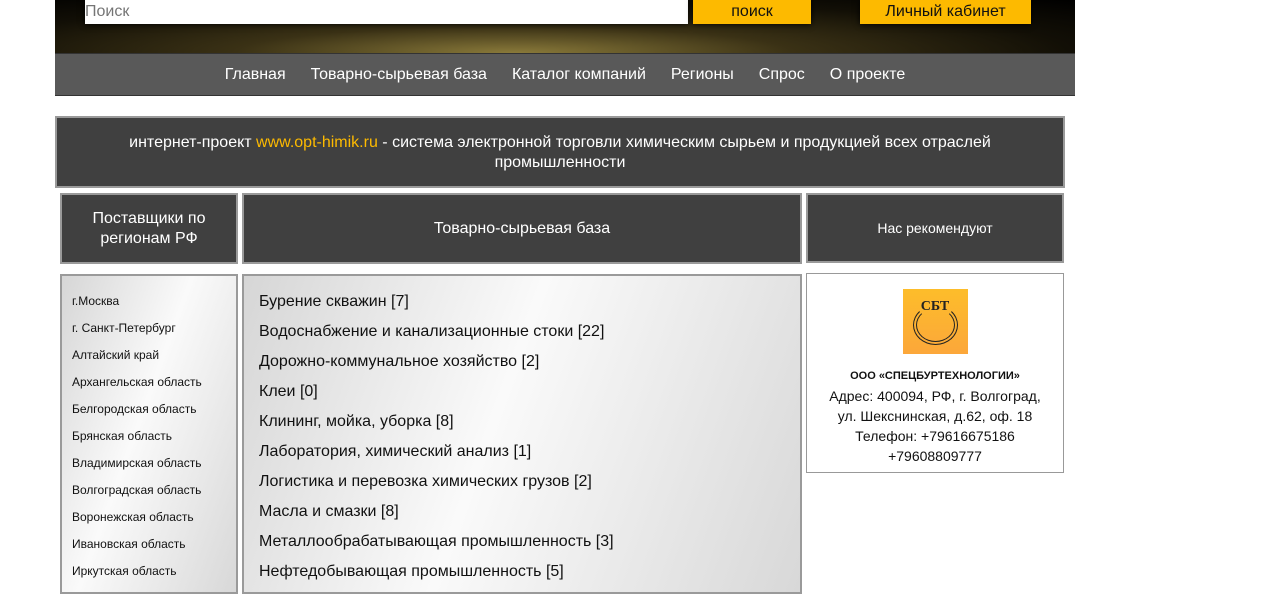  What do you see at coordinates (945, 12) in the screenshot?
I see `cabinet-button: Личный кабинет` at bounding box center [945, 12].